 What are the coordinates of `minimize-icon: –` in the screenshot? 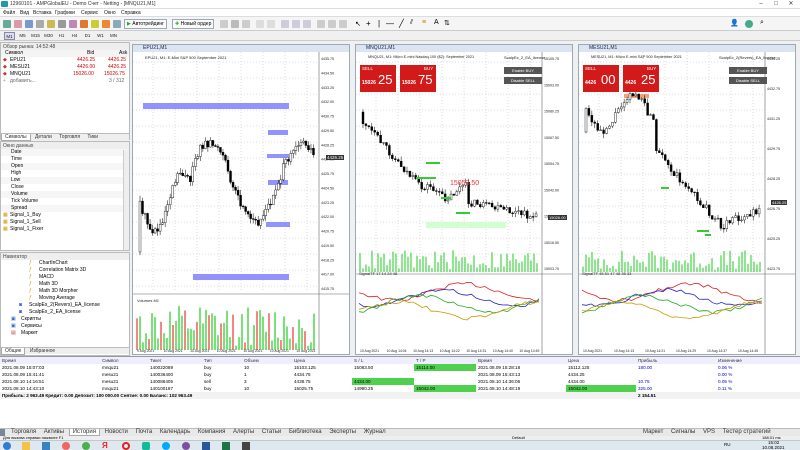 It's located at (761, 4).